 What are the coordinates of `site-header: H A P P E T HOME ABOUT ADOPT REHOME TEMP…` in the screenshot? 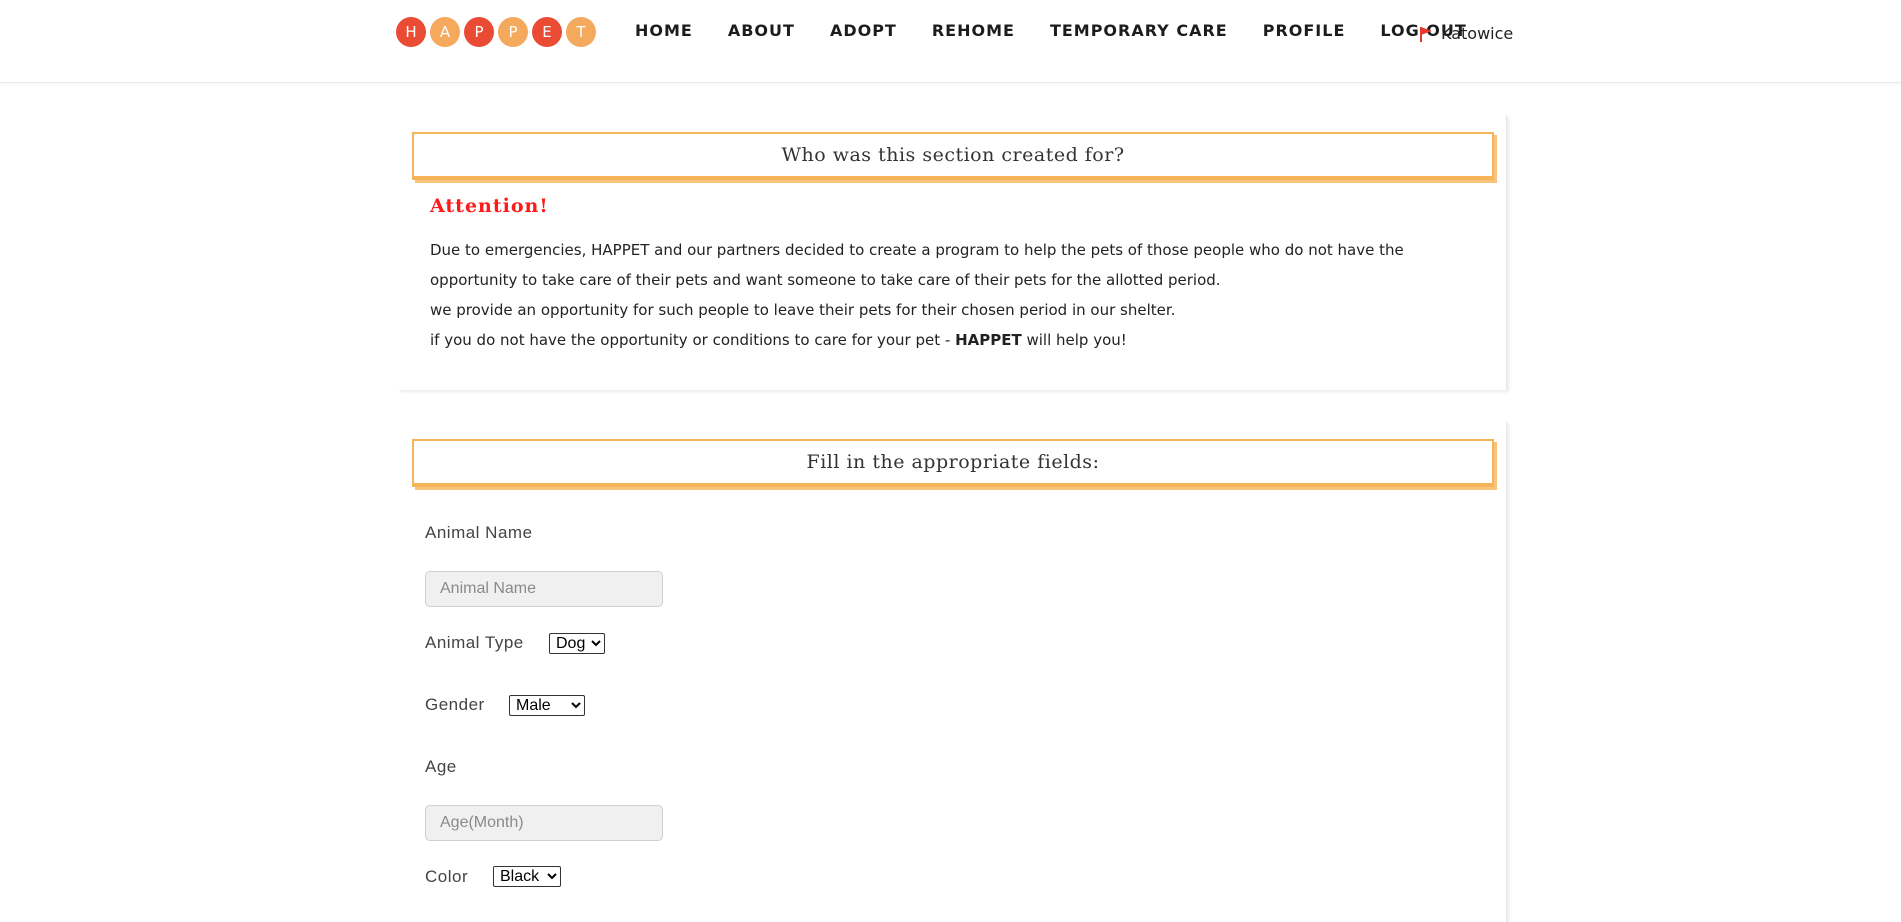 It's located at (950, 41).